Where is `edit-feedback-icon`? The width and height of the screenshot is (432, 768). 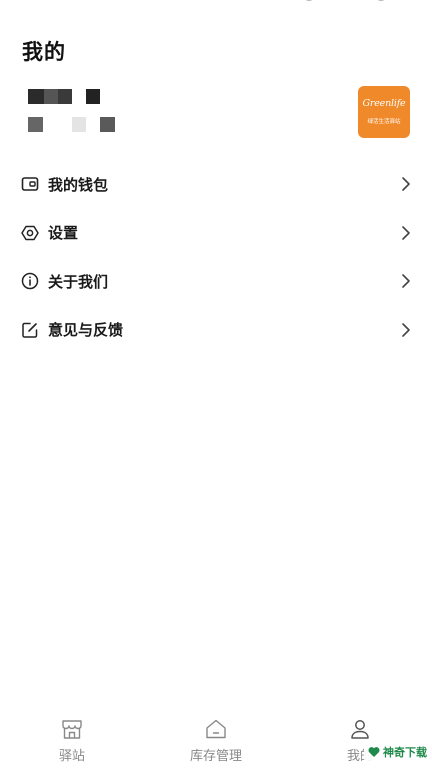 edit-feedback-icon is located at coordinates (30, 330).